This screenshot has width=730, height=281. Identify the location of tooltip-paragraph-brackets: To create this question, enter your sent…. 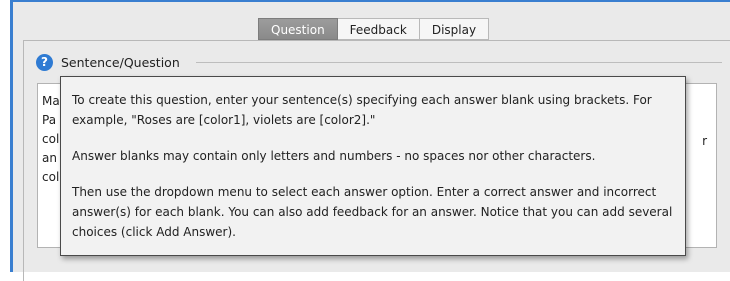
(362, 110).